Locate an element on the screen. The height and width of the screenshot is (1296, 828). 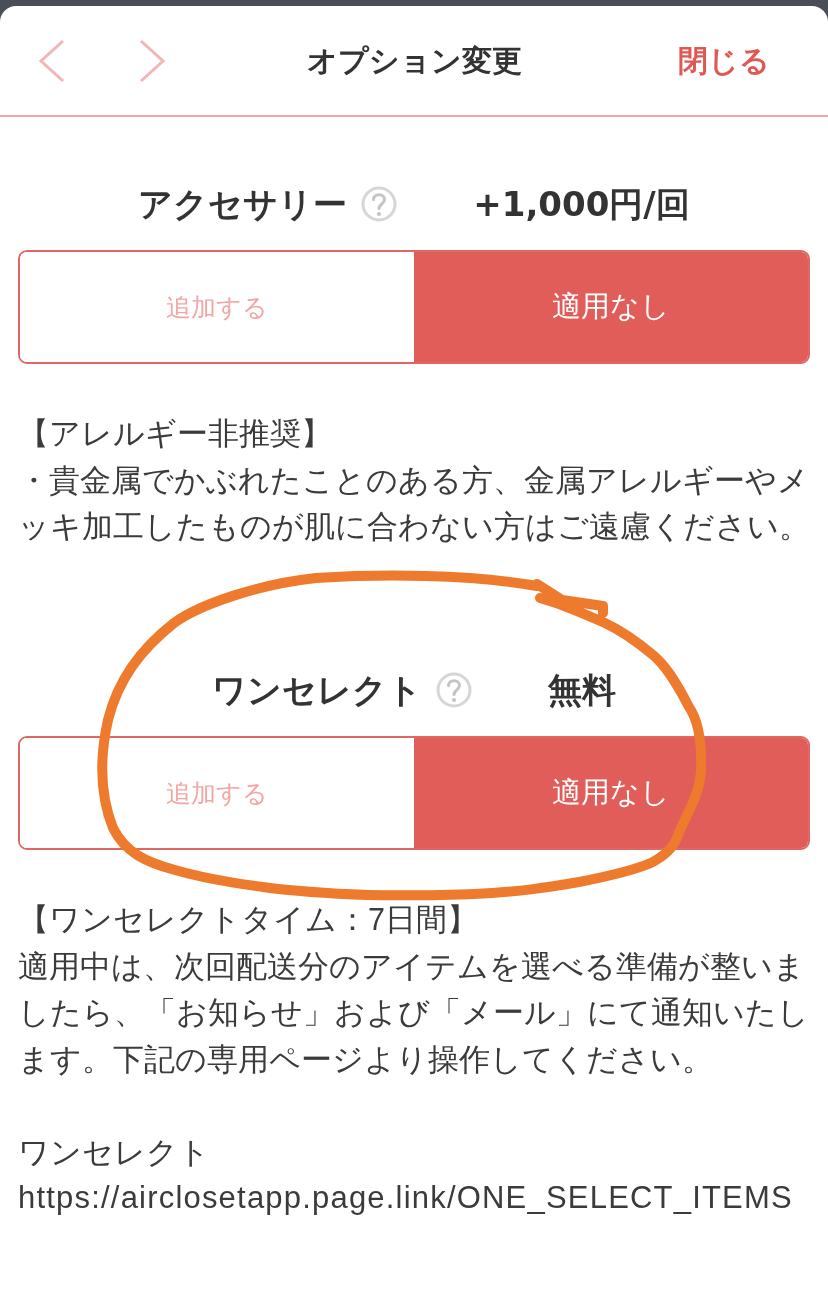
note-text: 適用中は、次回配送分のアイテムを選べる準備が整いましたら、「お知らせ」および「メール」にて通知いたします。下記の専用ページより操作してください。 is located at coordinates (414, 1012).